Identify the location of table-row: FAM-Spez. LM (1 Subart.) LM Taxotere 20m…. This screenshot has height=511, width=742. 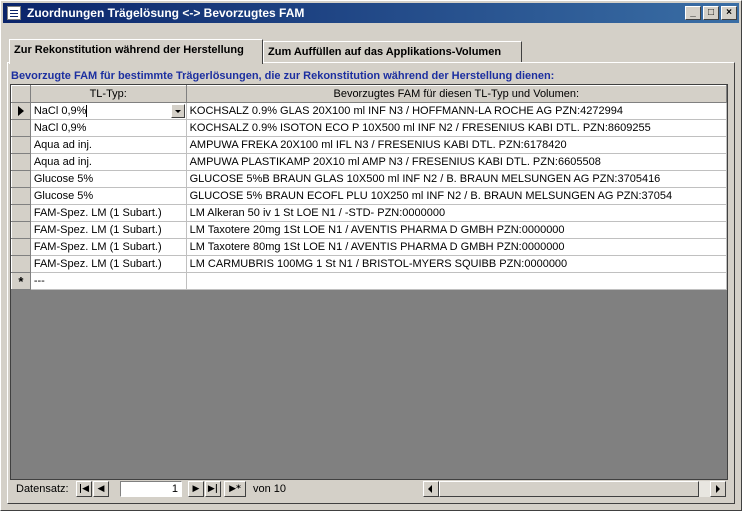
(369, 230).